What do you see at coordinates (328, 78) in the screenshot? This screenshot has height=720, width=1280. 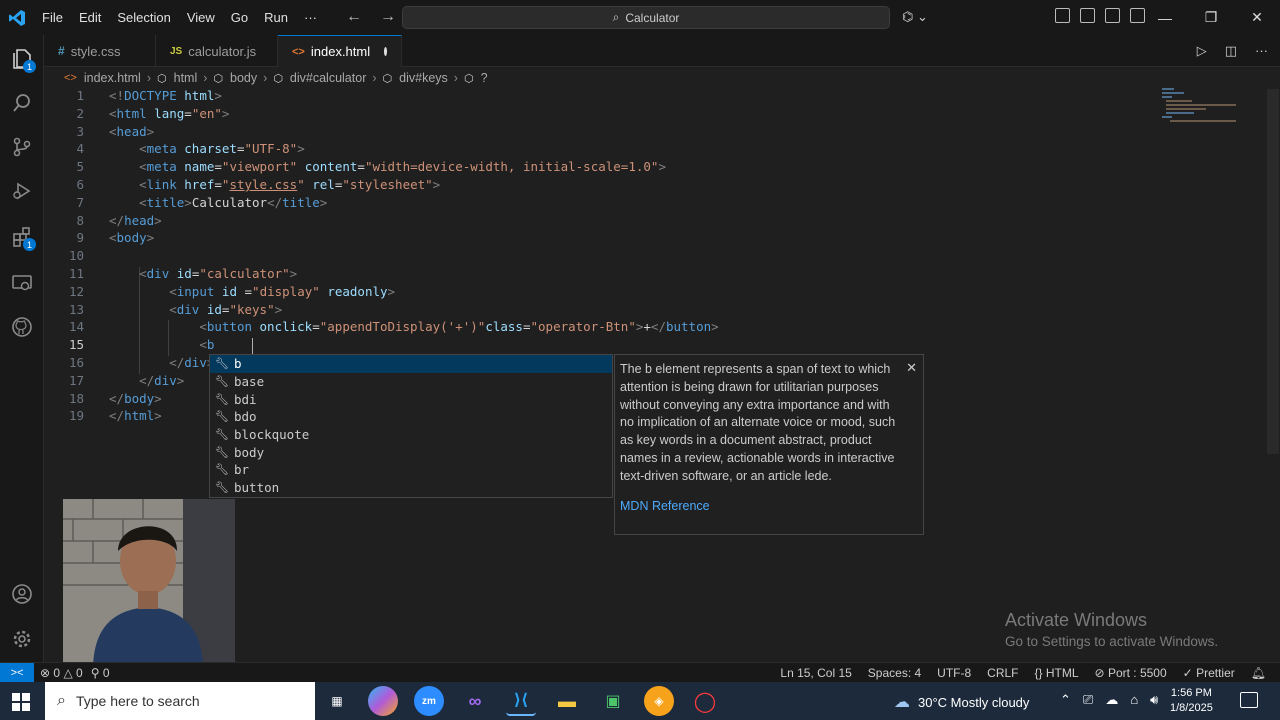 I see `breadcrumb-item: div#calculator` at bounding box center [328, 78].